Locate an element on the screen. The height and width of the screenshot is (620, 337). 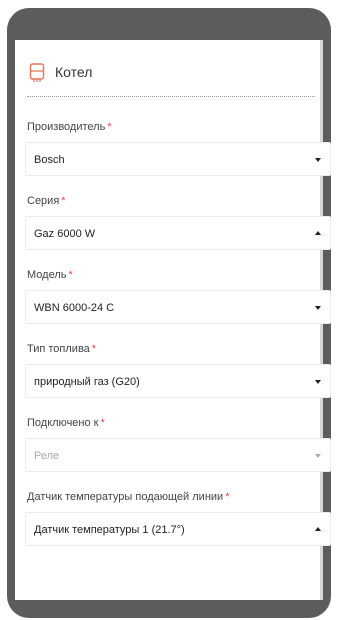
connected-to-select: Реле is located at coordinates (178, 455).